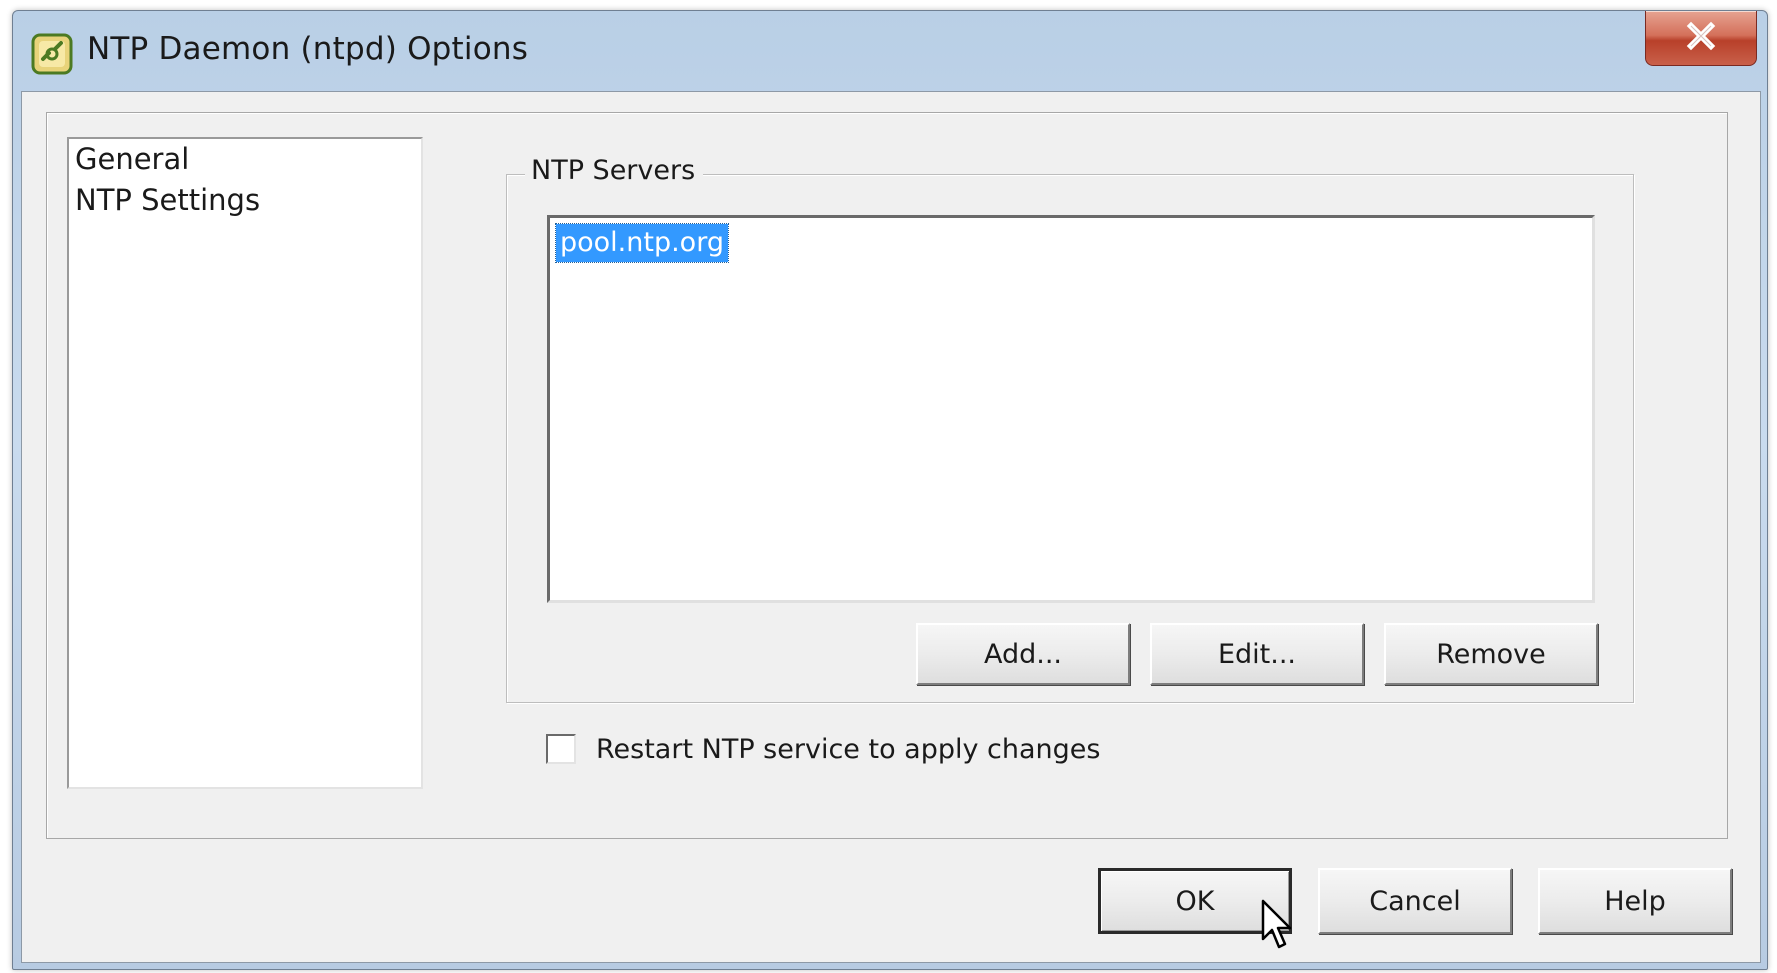 This screenshot has width=1777, height=973. Describe the element at coordinates (52, 54) in the screenshot. I see `ntp-options-icon` at that location.